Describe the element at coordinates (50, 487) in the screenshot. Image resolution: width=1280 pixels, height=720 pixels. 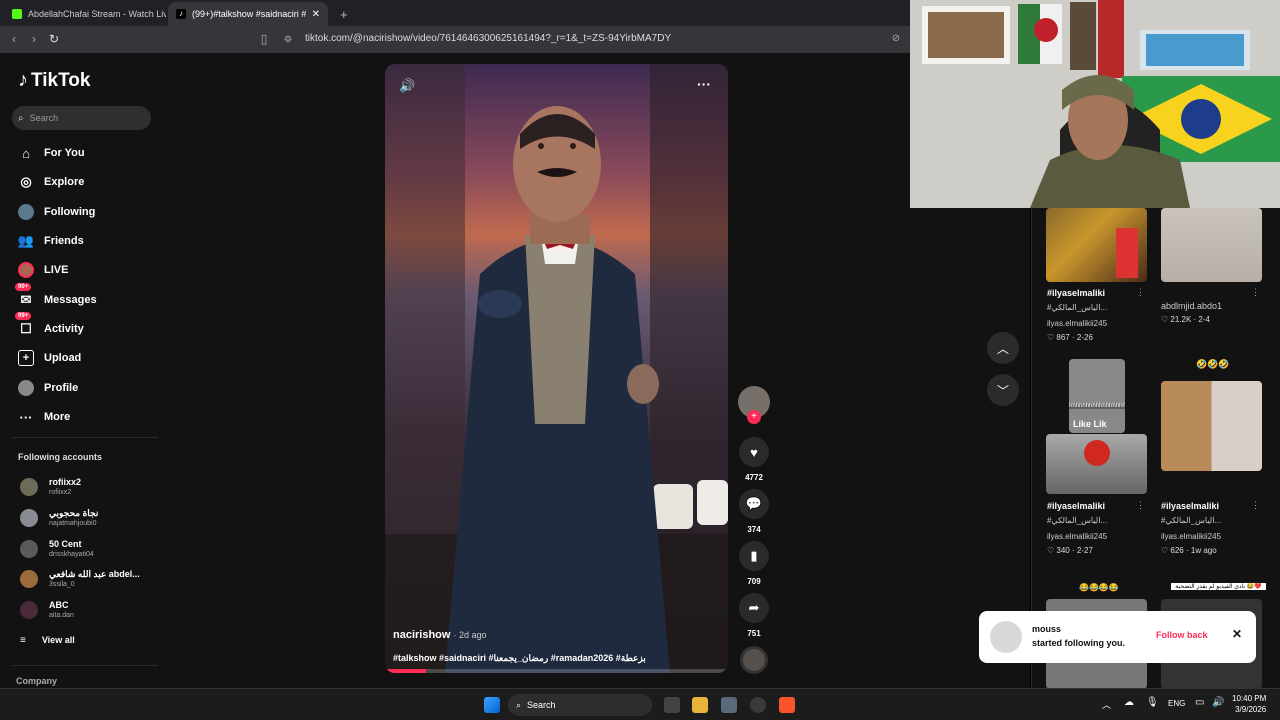
I see `account-item: rofiixx2 rofiixx2` at that location.